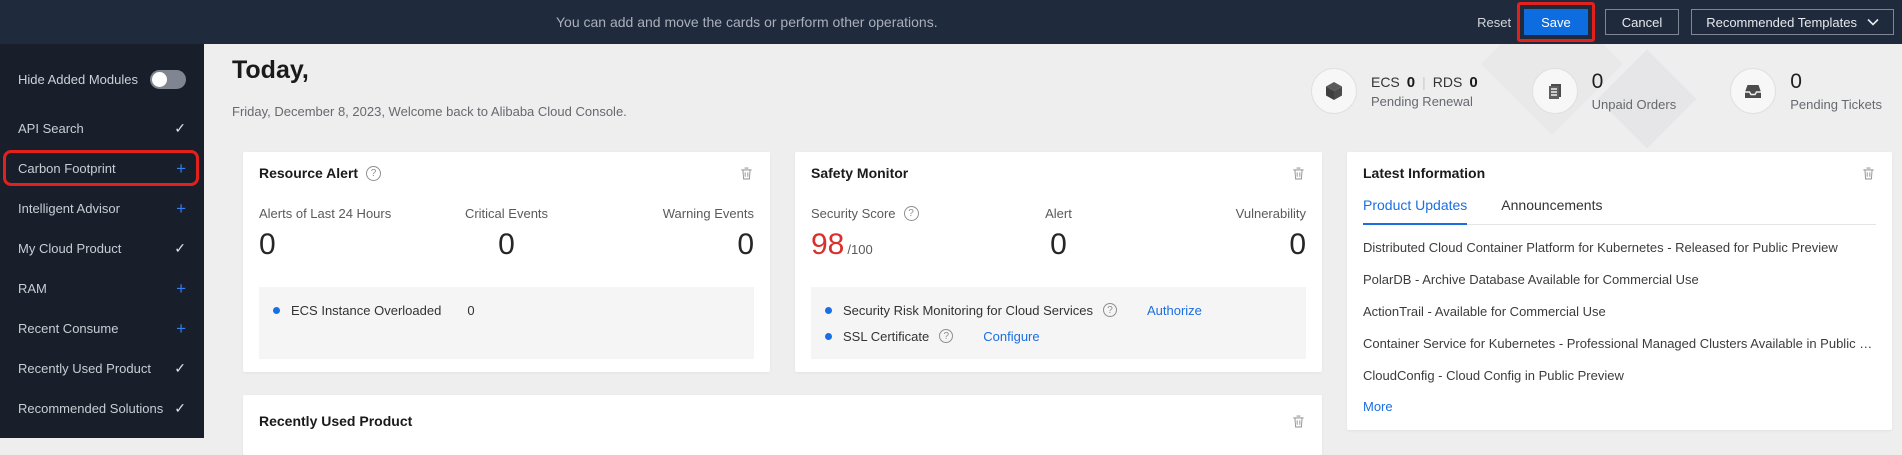 The height and width of the screenshot is (455, 1902). I want to click on pending-tickets-label: Pending Tickets, so click(1836, 104).